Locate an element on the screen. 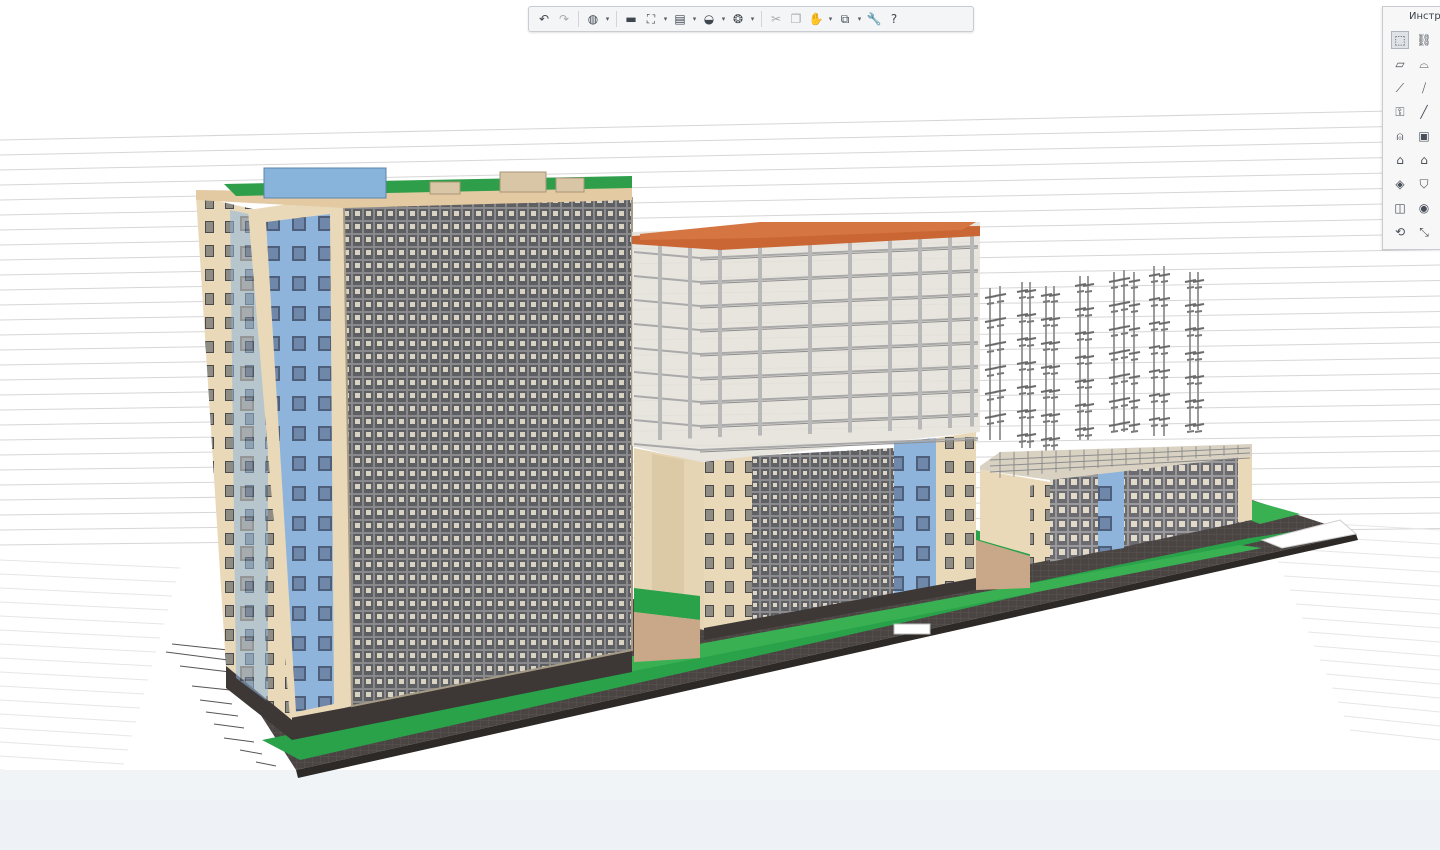 The height and width of the screenshot is (850, 1440). line-tool: ╱ is located at coordinates (1424, 112).